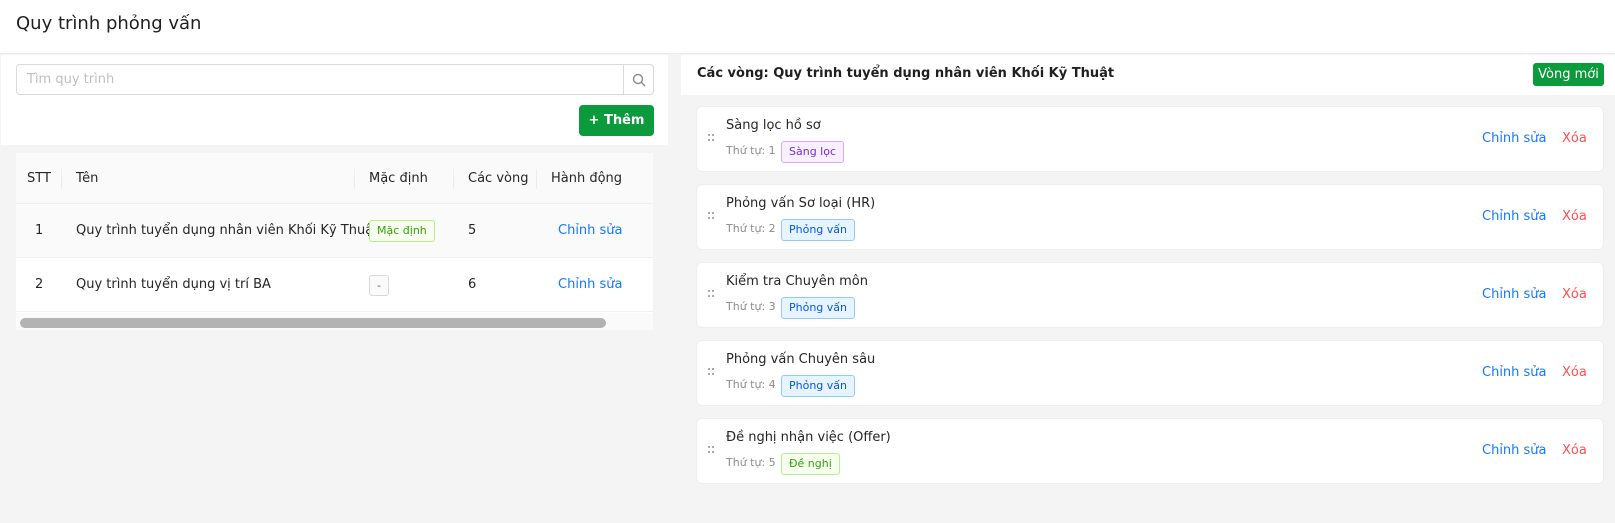 This screenshot has width=1615, height=523. What do you see at coordinates (813, 152) in the screenshot?
I see `round-type-tag: Sàng lọc` at bounding box center [813, 152].